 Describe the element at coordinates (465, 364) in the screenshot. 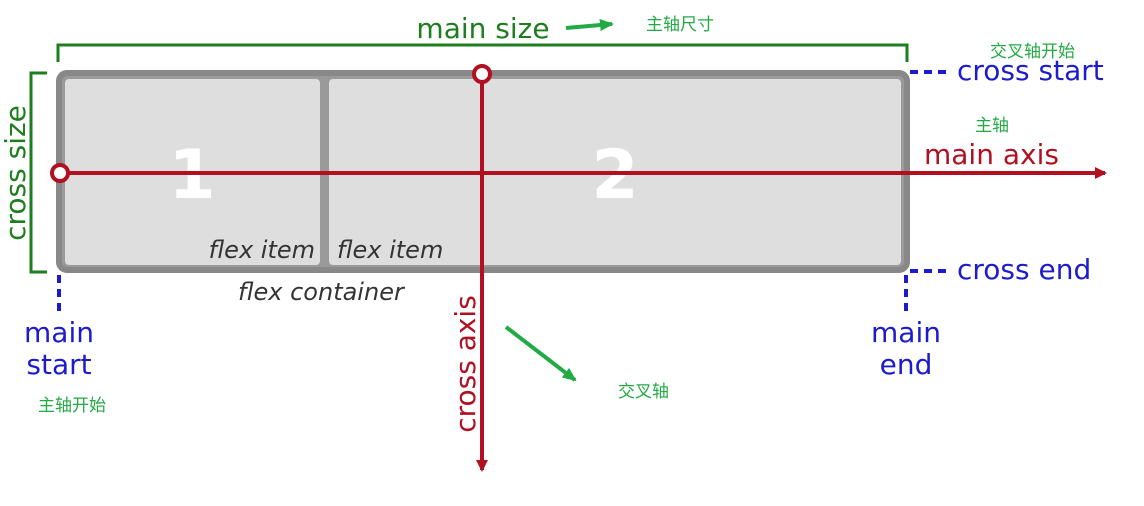

I see `cross-axis-label: cross axis` at that location.